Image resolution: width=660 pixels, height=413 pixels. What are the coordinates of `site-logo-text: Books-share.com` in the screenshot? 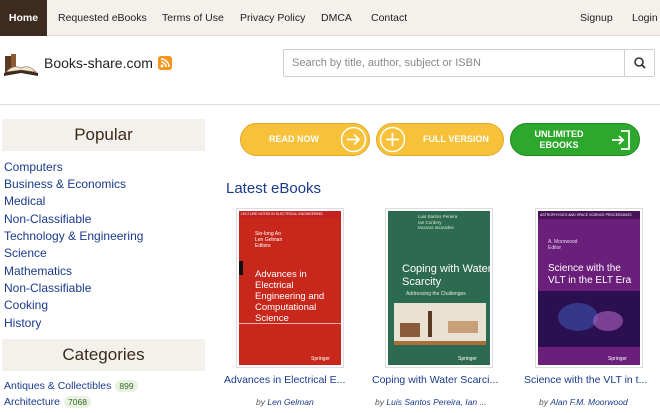 It's located at (98, 63).